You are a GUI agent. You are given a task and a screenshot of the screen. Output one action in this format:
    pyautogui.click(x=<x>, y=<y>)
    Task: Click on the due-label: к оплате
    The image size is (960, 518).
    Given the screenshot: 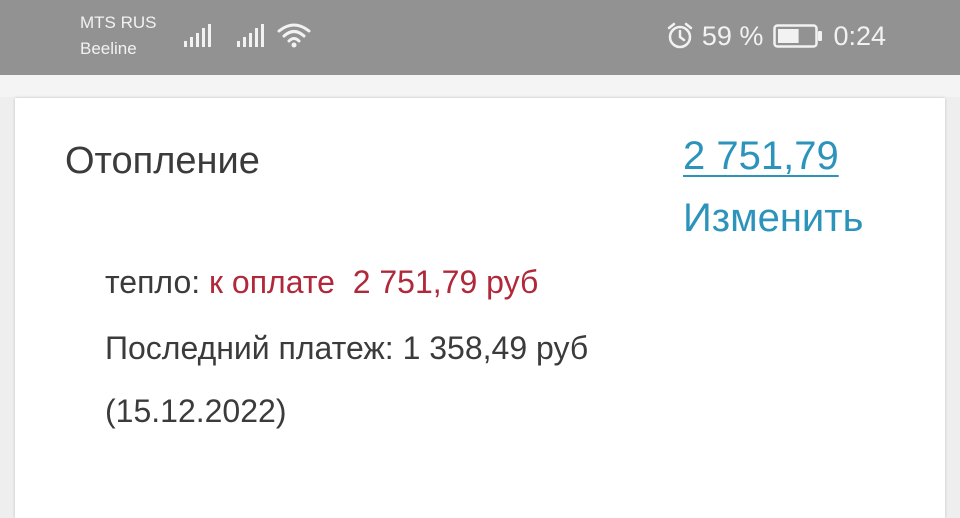 What is the action you would take?
    pyautogui.click(x=272, y=282)
    